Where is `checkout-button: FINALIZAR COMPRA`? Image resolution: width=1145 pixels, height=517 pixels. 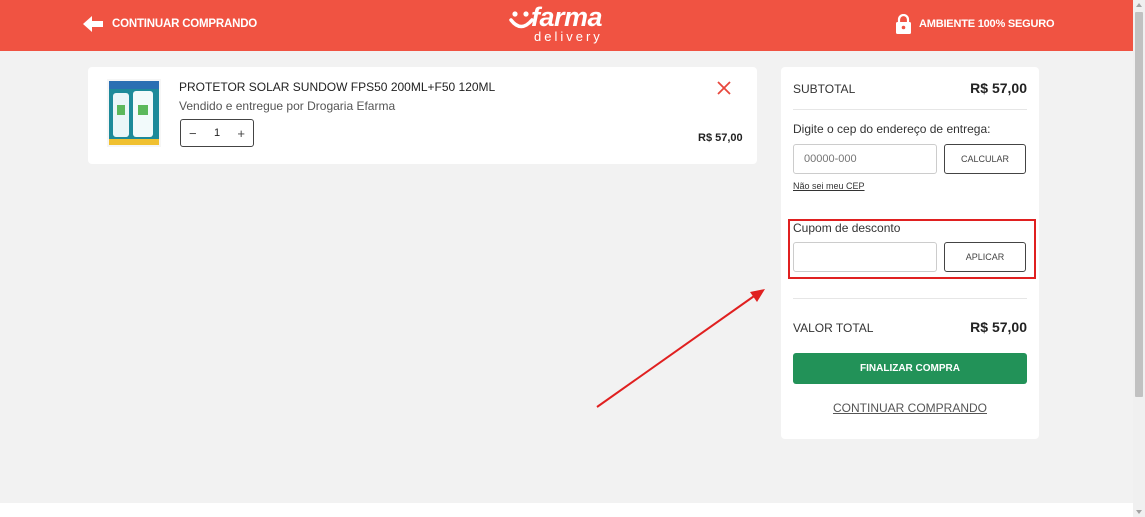
checkout-button: FINALIZAR COMPRA is located at coordinates (910, 368).